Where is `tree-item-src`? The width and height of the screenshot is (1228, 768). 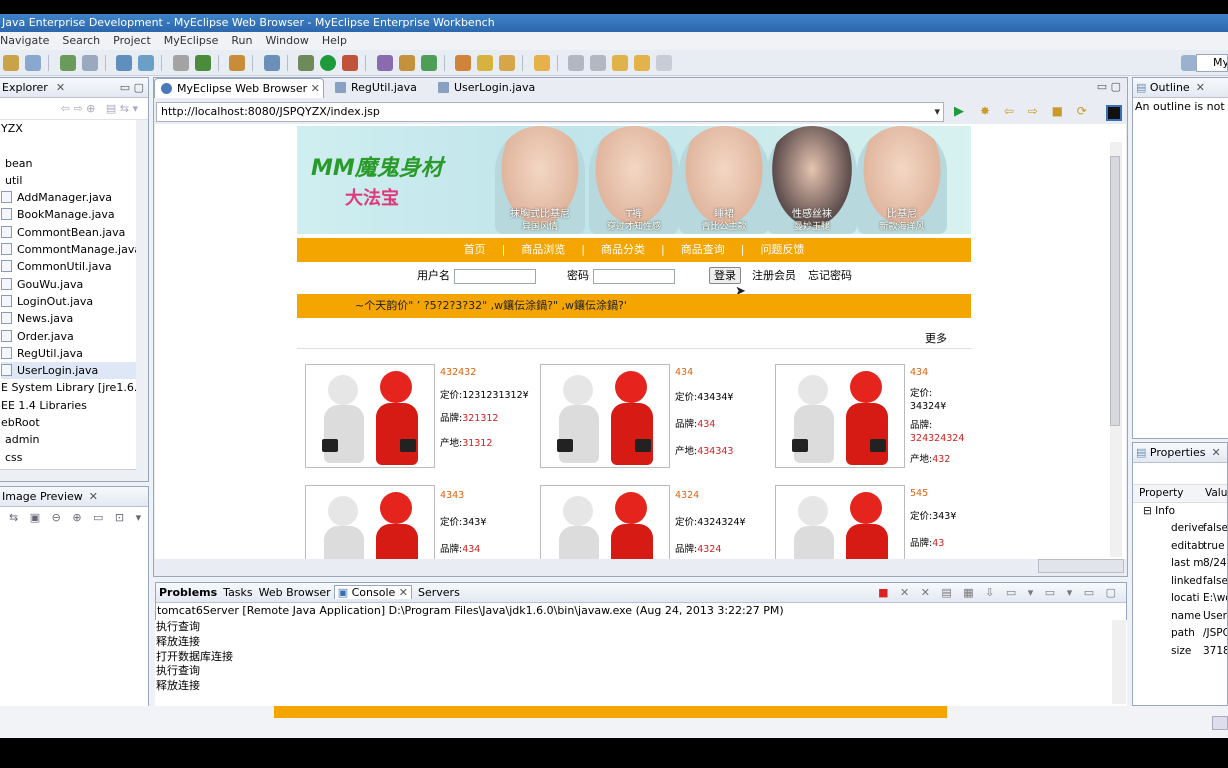
tree-item-src is located at coordinates (74, 145).